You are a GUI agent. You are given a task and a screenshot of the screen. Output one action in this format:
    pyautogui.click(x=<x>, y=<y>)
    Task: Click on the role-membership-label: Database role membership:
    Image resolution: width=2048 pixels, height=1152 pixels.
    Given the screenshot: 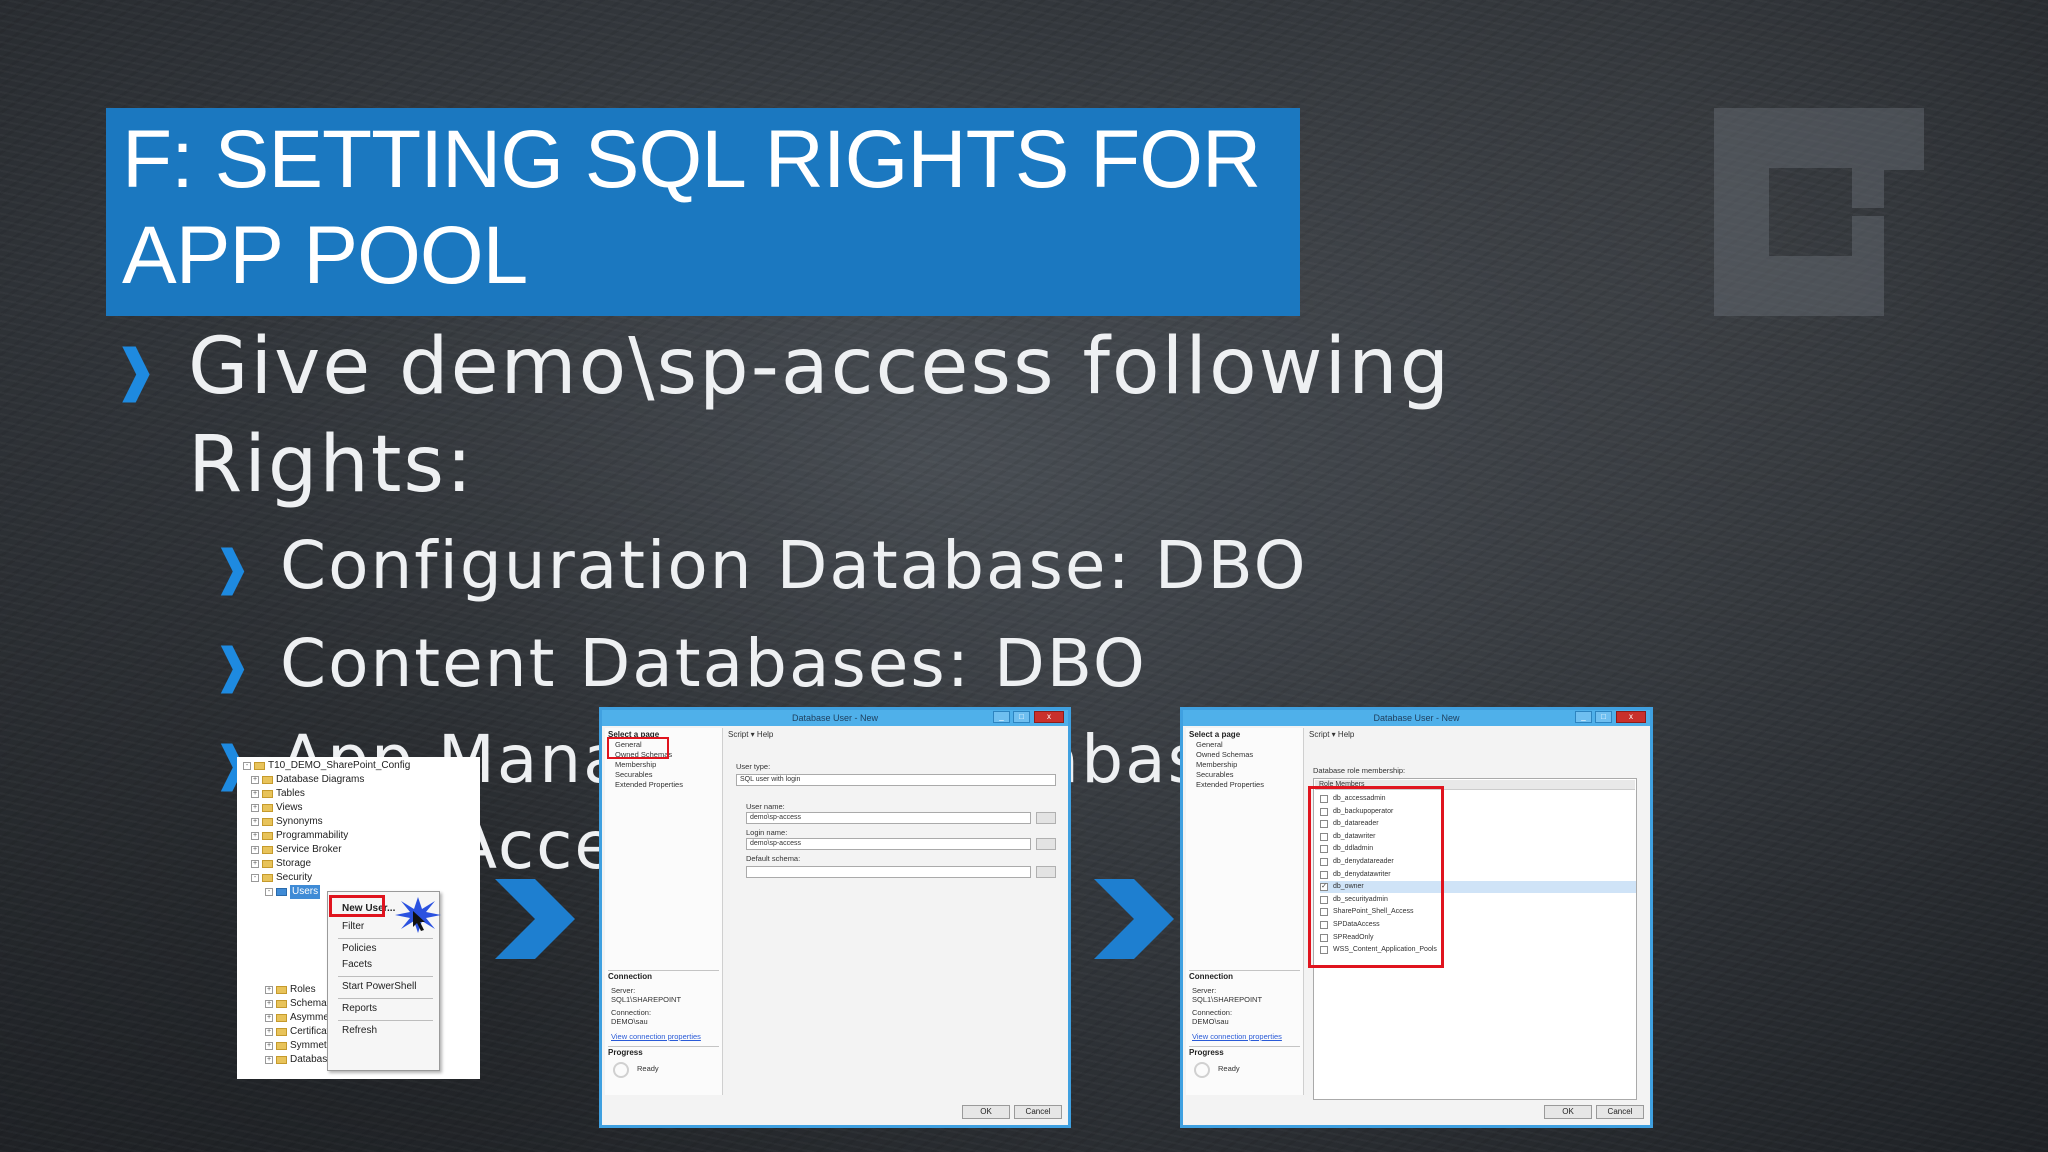 What is the action you would take?
    pyautogui.click(x=1359, y=770)
    